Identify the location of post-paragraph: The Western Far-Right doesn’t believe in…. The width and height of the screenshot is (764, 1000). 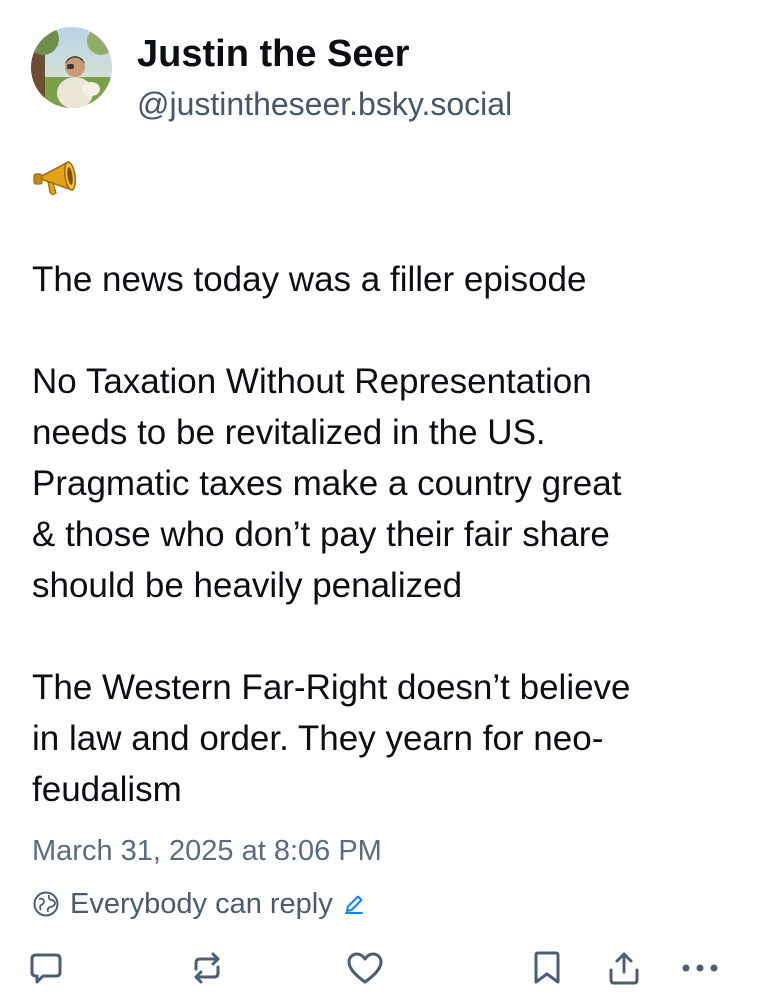
(331, 738).